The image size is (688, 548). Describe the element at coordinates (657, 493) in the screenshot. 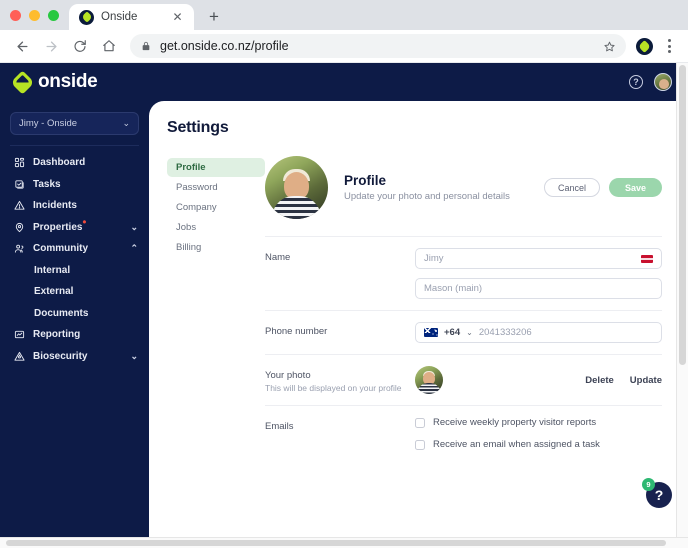

I see `help-widget: 9 ?` at that location.